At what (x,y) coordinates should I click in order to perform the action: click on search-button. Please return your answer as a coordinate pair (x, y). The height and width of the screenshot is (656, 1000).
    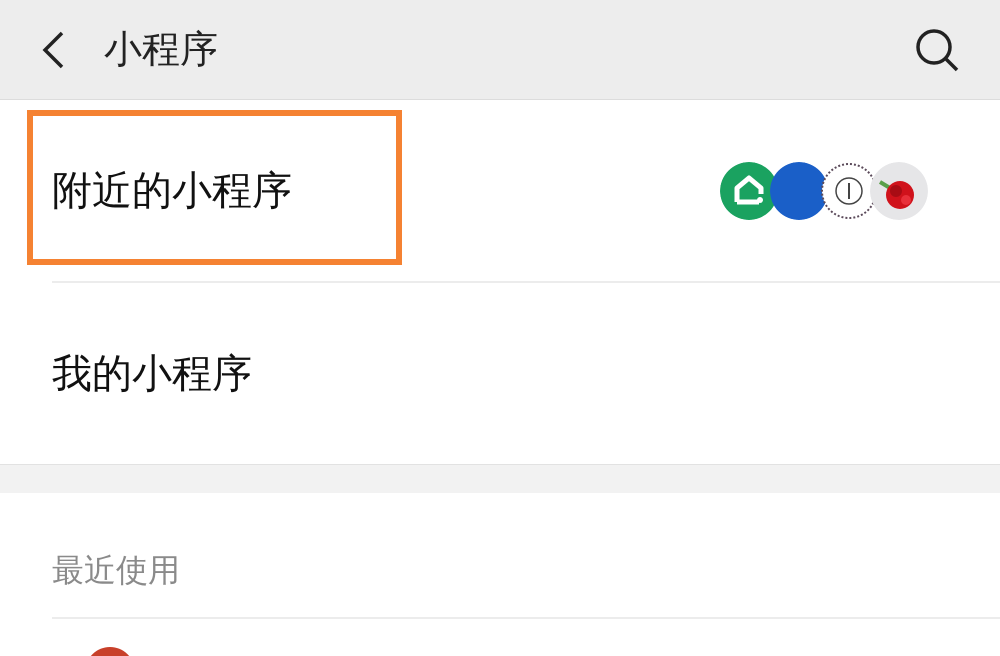
    Looking at the image, I should click on (937, 49).